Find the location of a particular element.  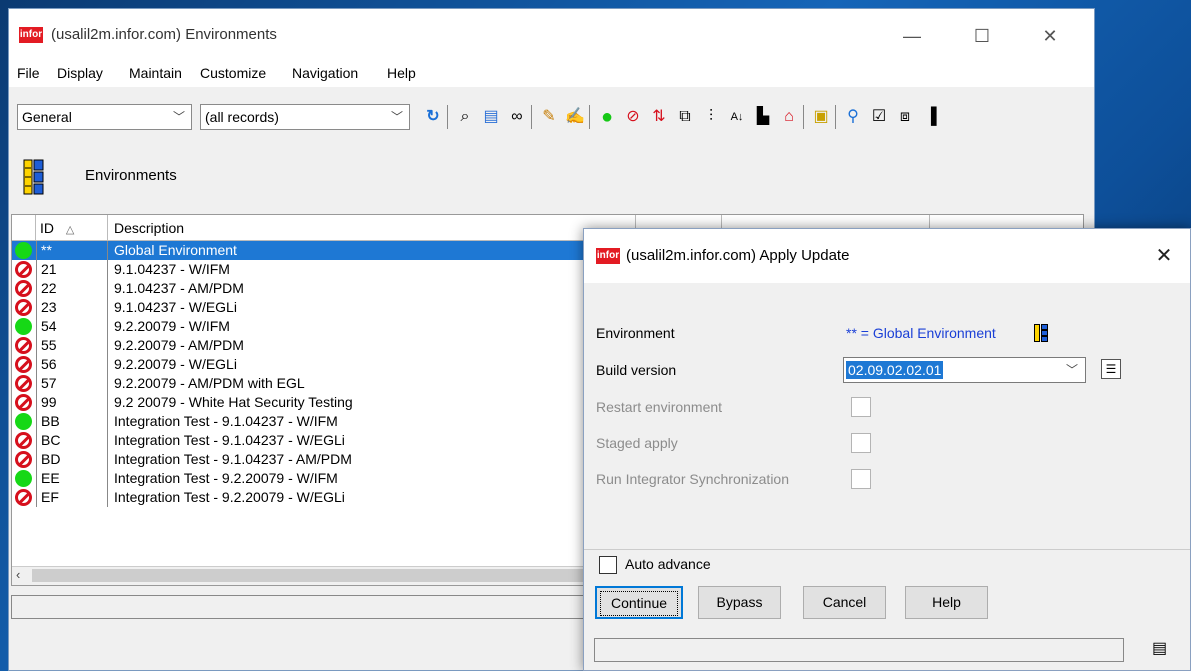

sort-ascending-icon: △ is located at coordinates (70, 230).